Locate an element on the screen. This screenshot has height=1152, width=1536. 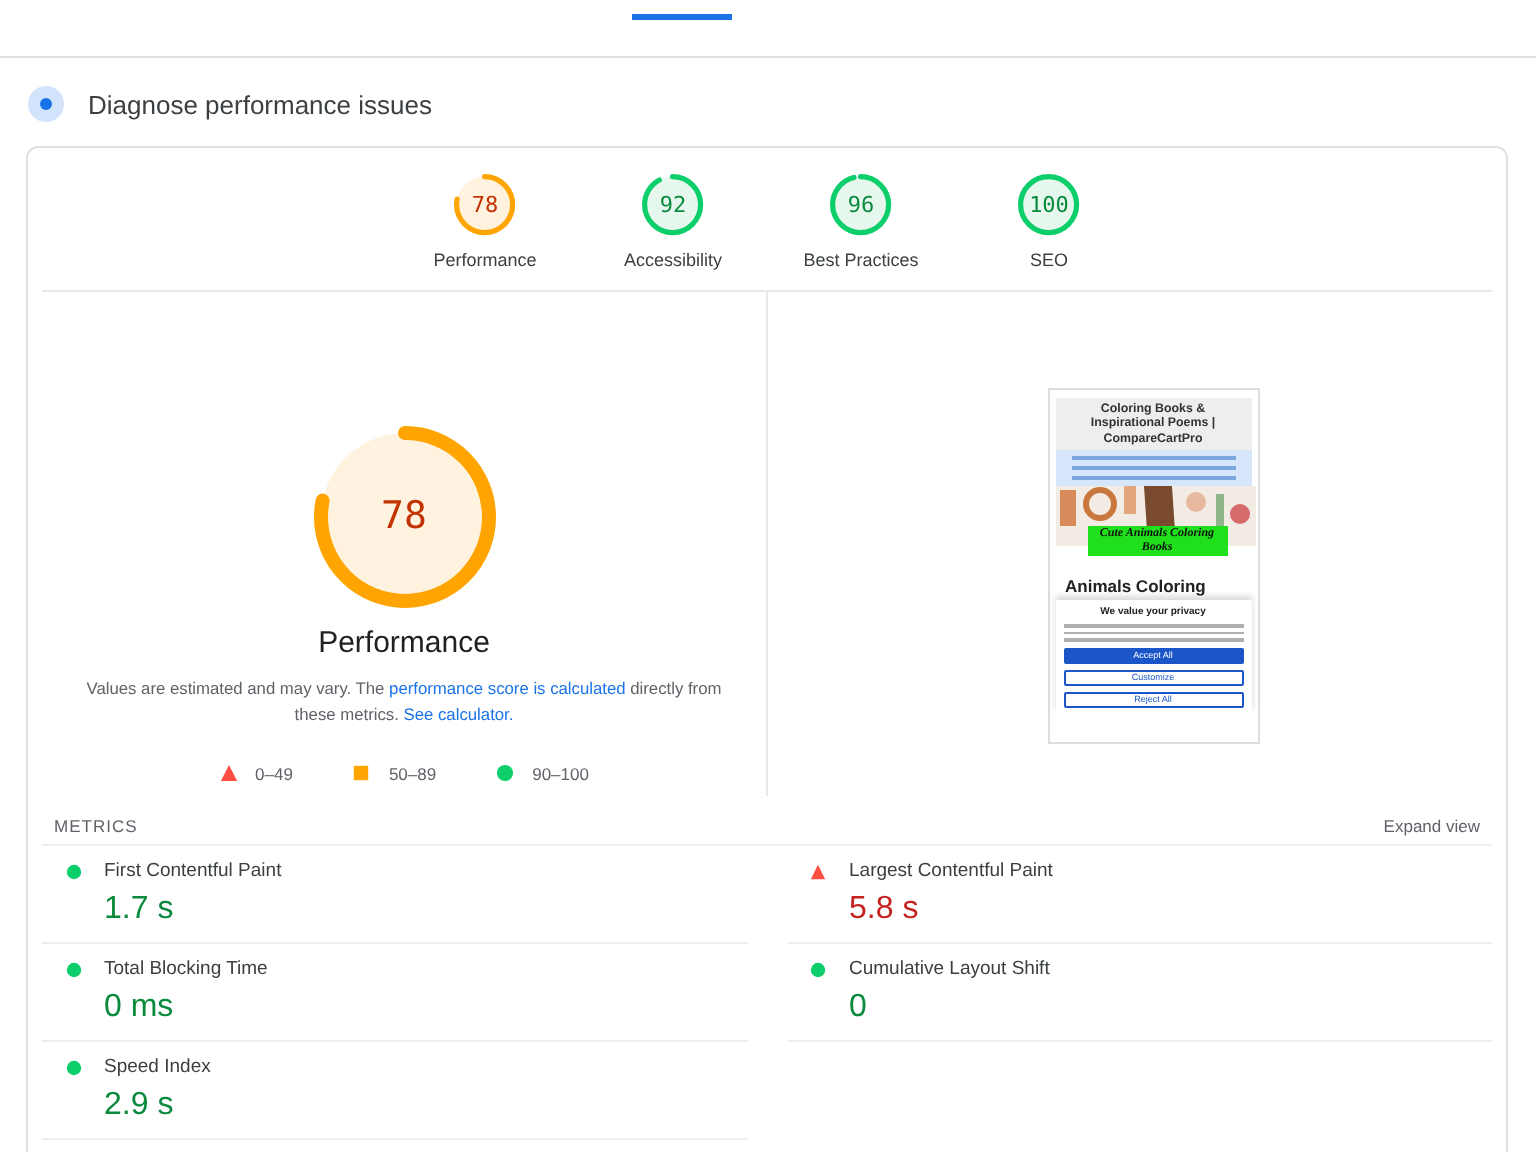
category-label: Best Practices is located at coordinates (861, 259).